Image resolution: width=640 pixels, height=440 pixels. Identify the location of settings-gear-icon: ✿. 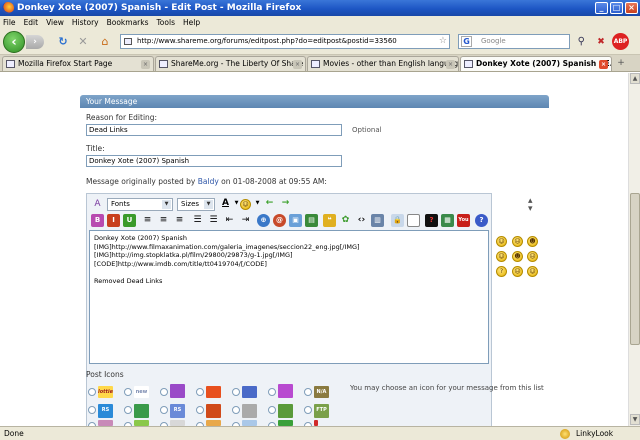
(345, 220).